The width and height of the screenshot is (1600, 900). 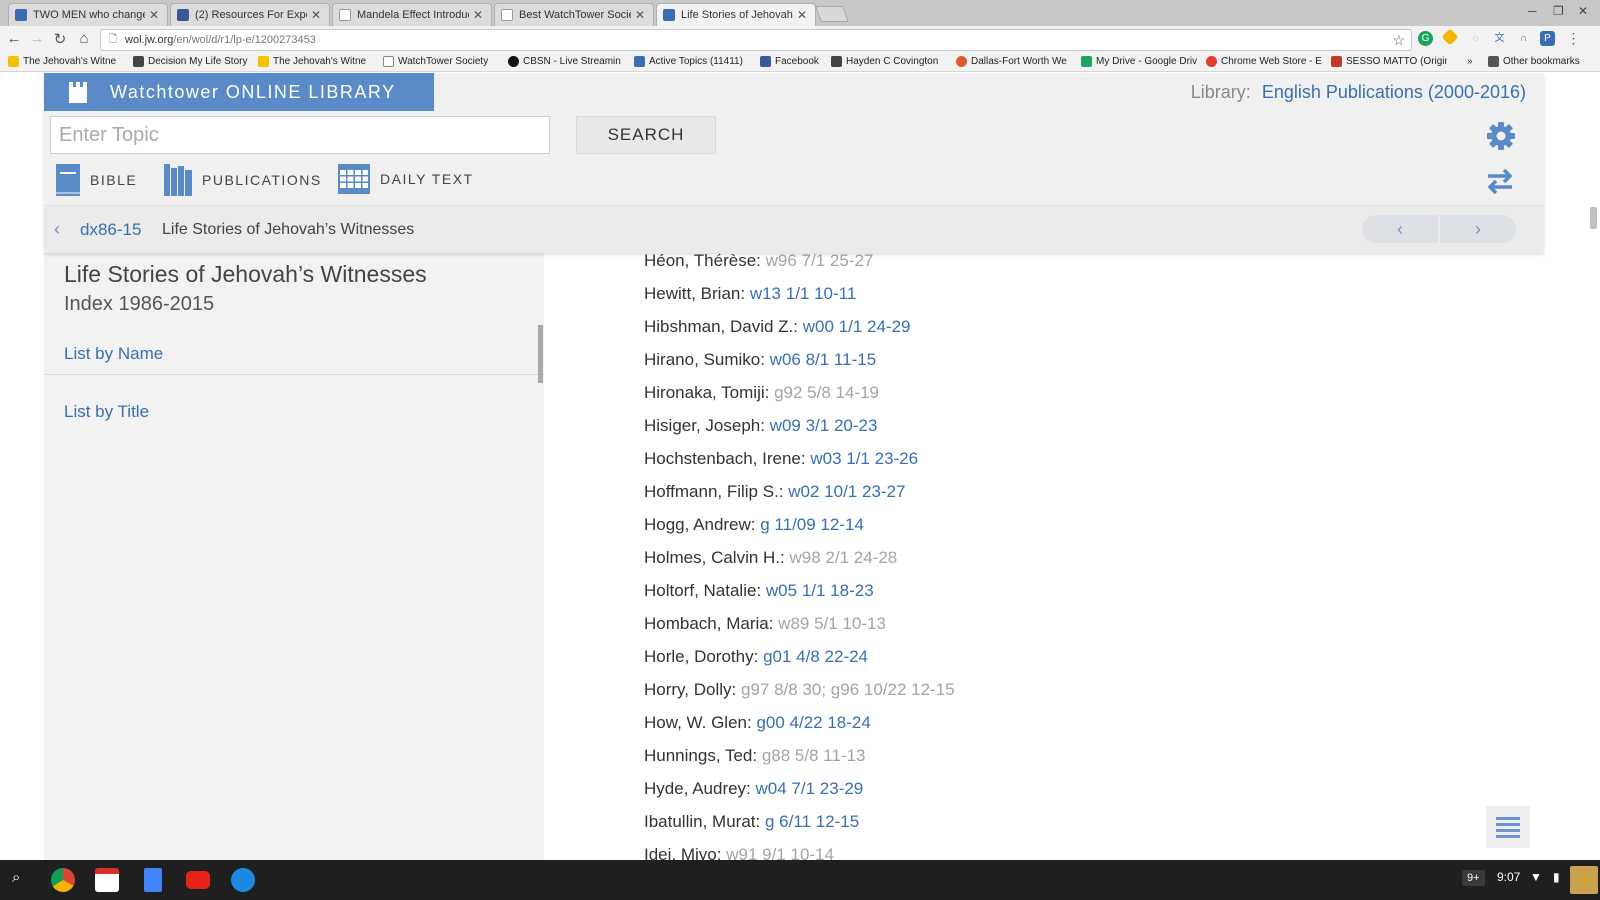 I want to click on new-tab-button, so click(x=832, y=14).